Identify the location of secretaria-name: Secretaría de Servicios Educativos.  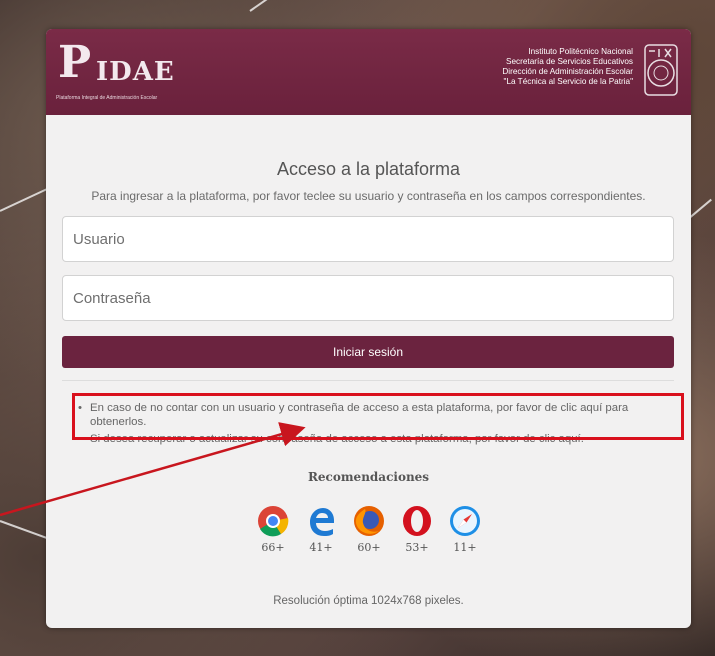
(569, 61).